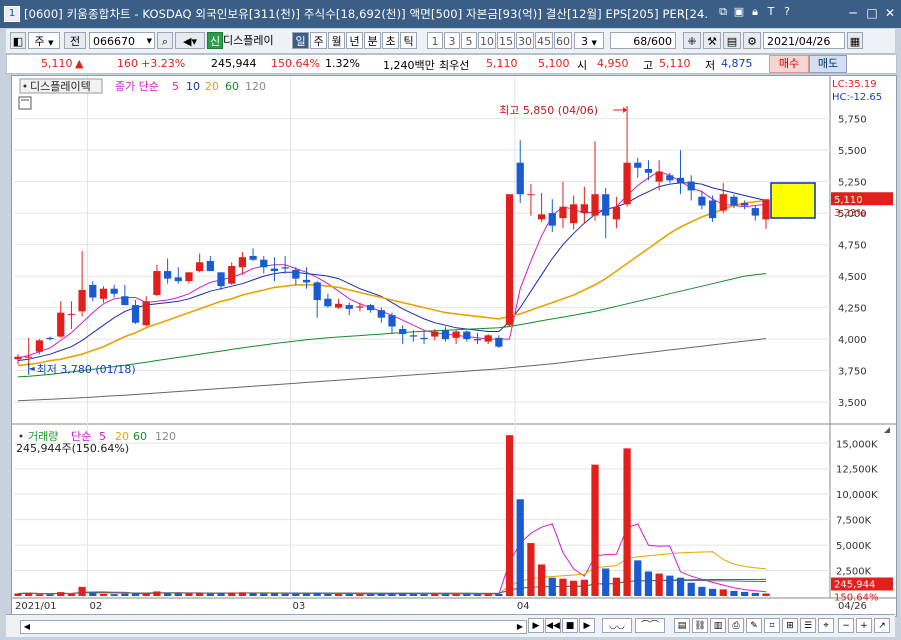 Image resolution: width=901 pixels, height=640 pixels. Describe the element at coordinates (853, 13) in the screenshot. I see `minimize-icon: ─` at that location.